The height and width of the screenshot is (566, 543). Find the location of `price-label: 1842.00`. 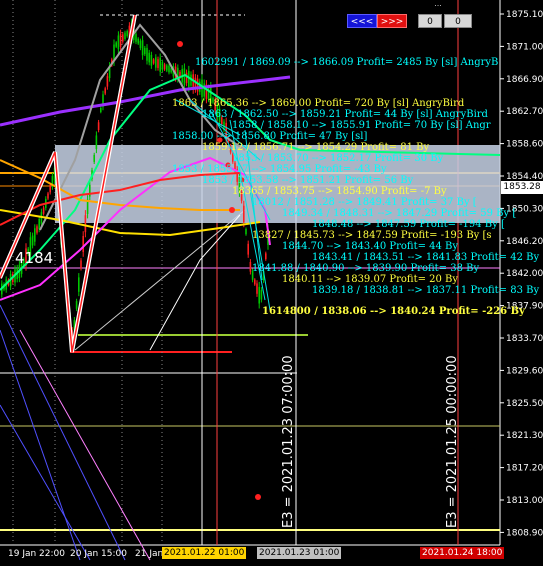

price-label: 1842.00 is located at coordinates (524, 274).